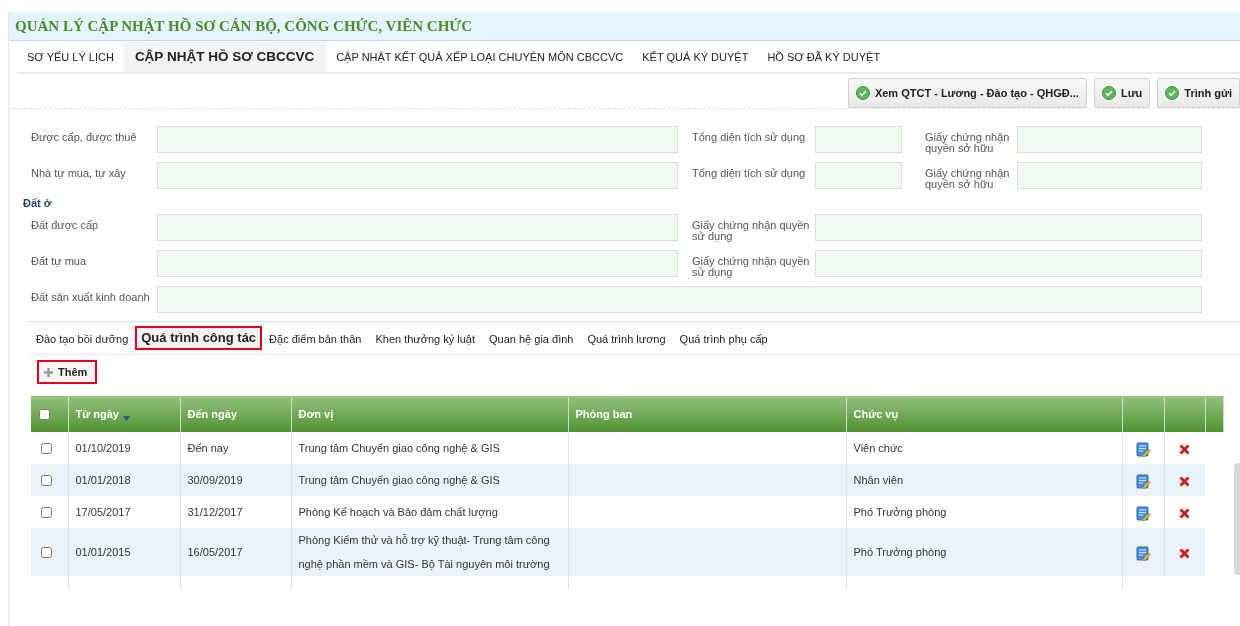 This screenshot has width=1240, height=626. I want to click on tab: Đào tạo bồi dưỡng, so click(82, 341).